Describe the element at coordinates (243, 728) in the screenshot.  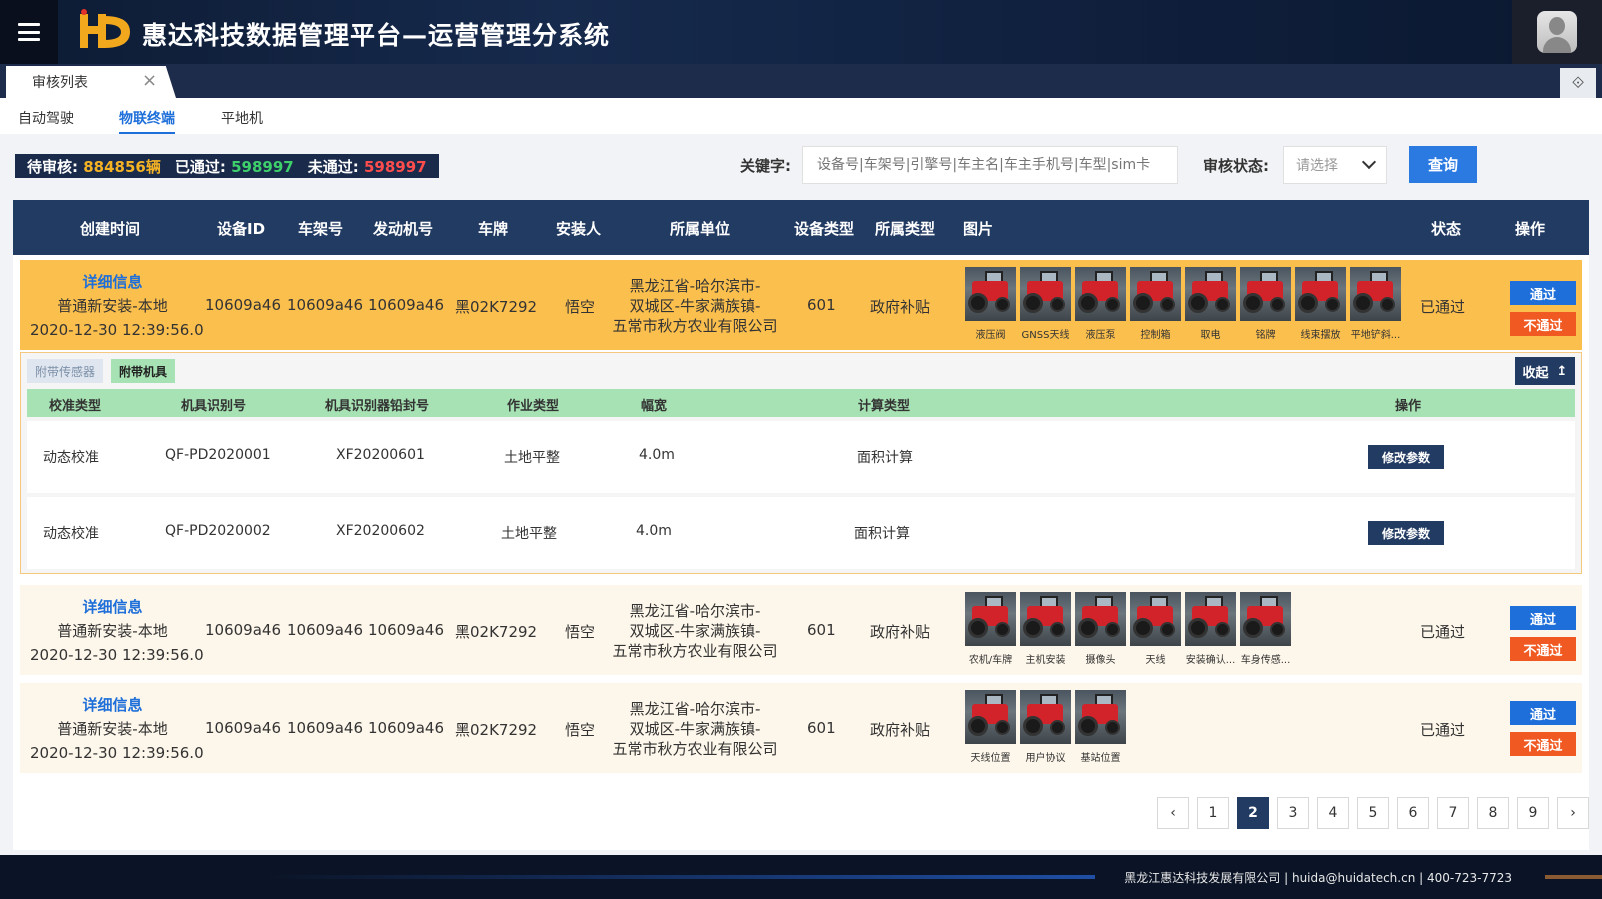
I see `device-id: 10609a46` at that location.